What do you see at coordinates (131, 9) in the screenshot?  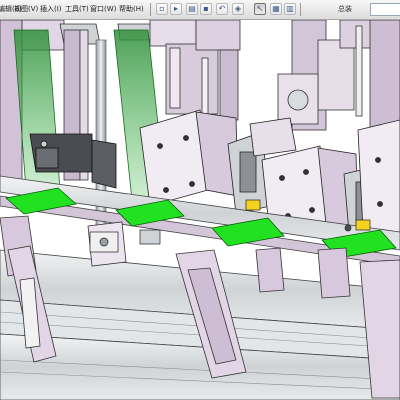 I see `menu-help: 帮助(H)` at bounding box center [131, 9].